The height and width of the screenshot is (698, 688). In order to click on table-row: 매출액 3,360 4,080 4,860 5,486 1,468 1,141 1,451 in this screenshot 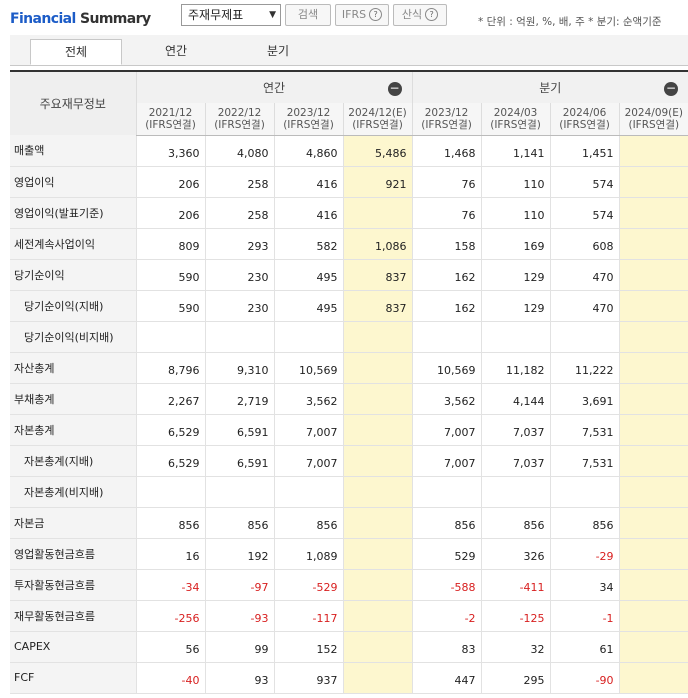, I will do `click(349, 151)`.